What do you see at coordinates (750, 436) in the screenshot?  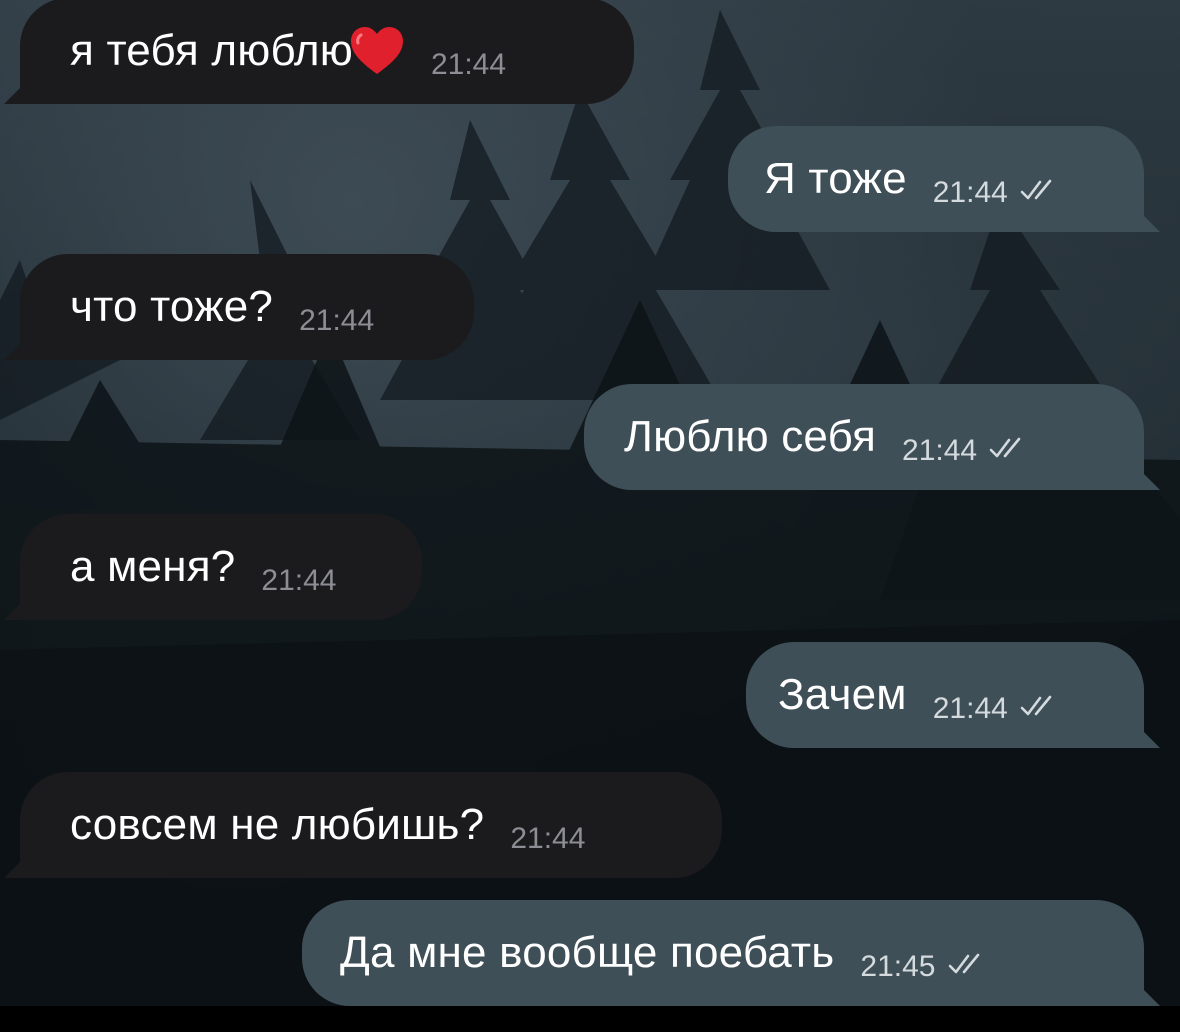 I see `message-text: Люблю себя` at bounding box center [750, 436].